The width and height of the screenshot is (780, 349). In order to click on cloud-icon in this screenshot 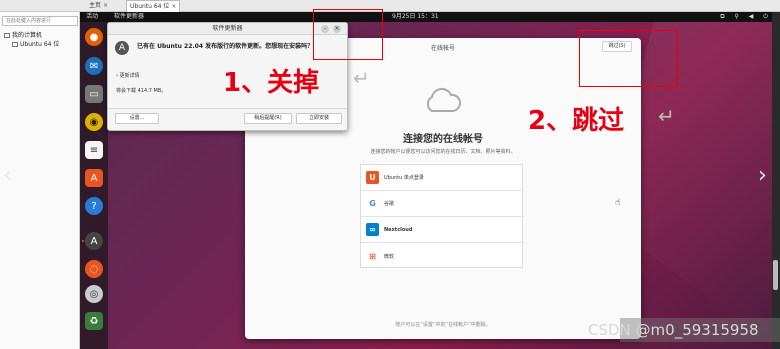, I will do `click(443, 99)`.